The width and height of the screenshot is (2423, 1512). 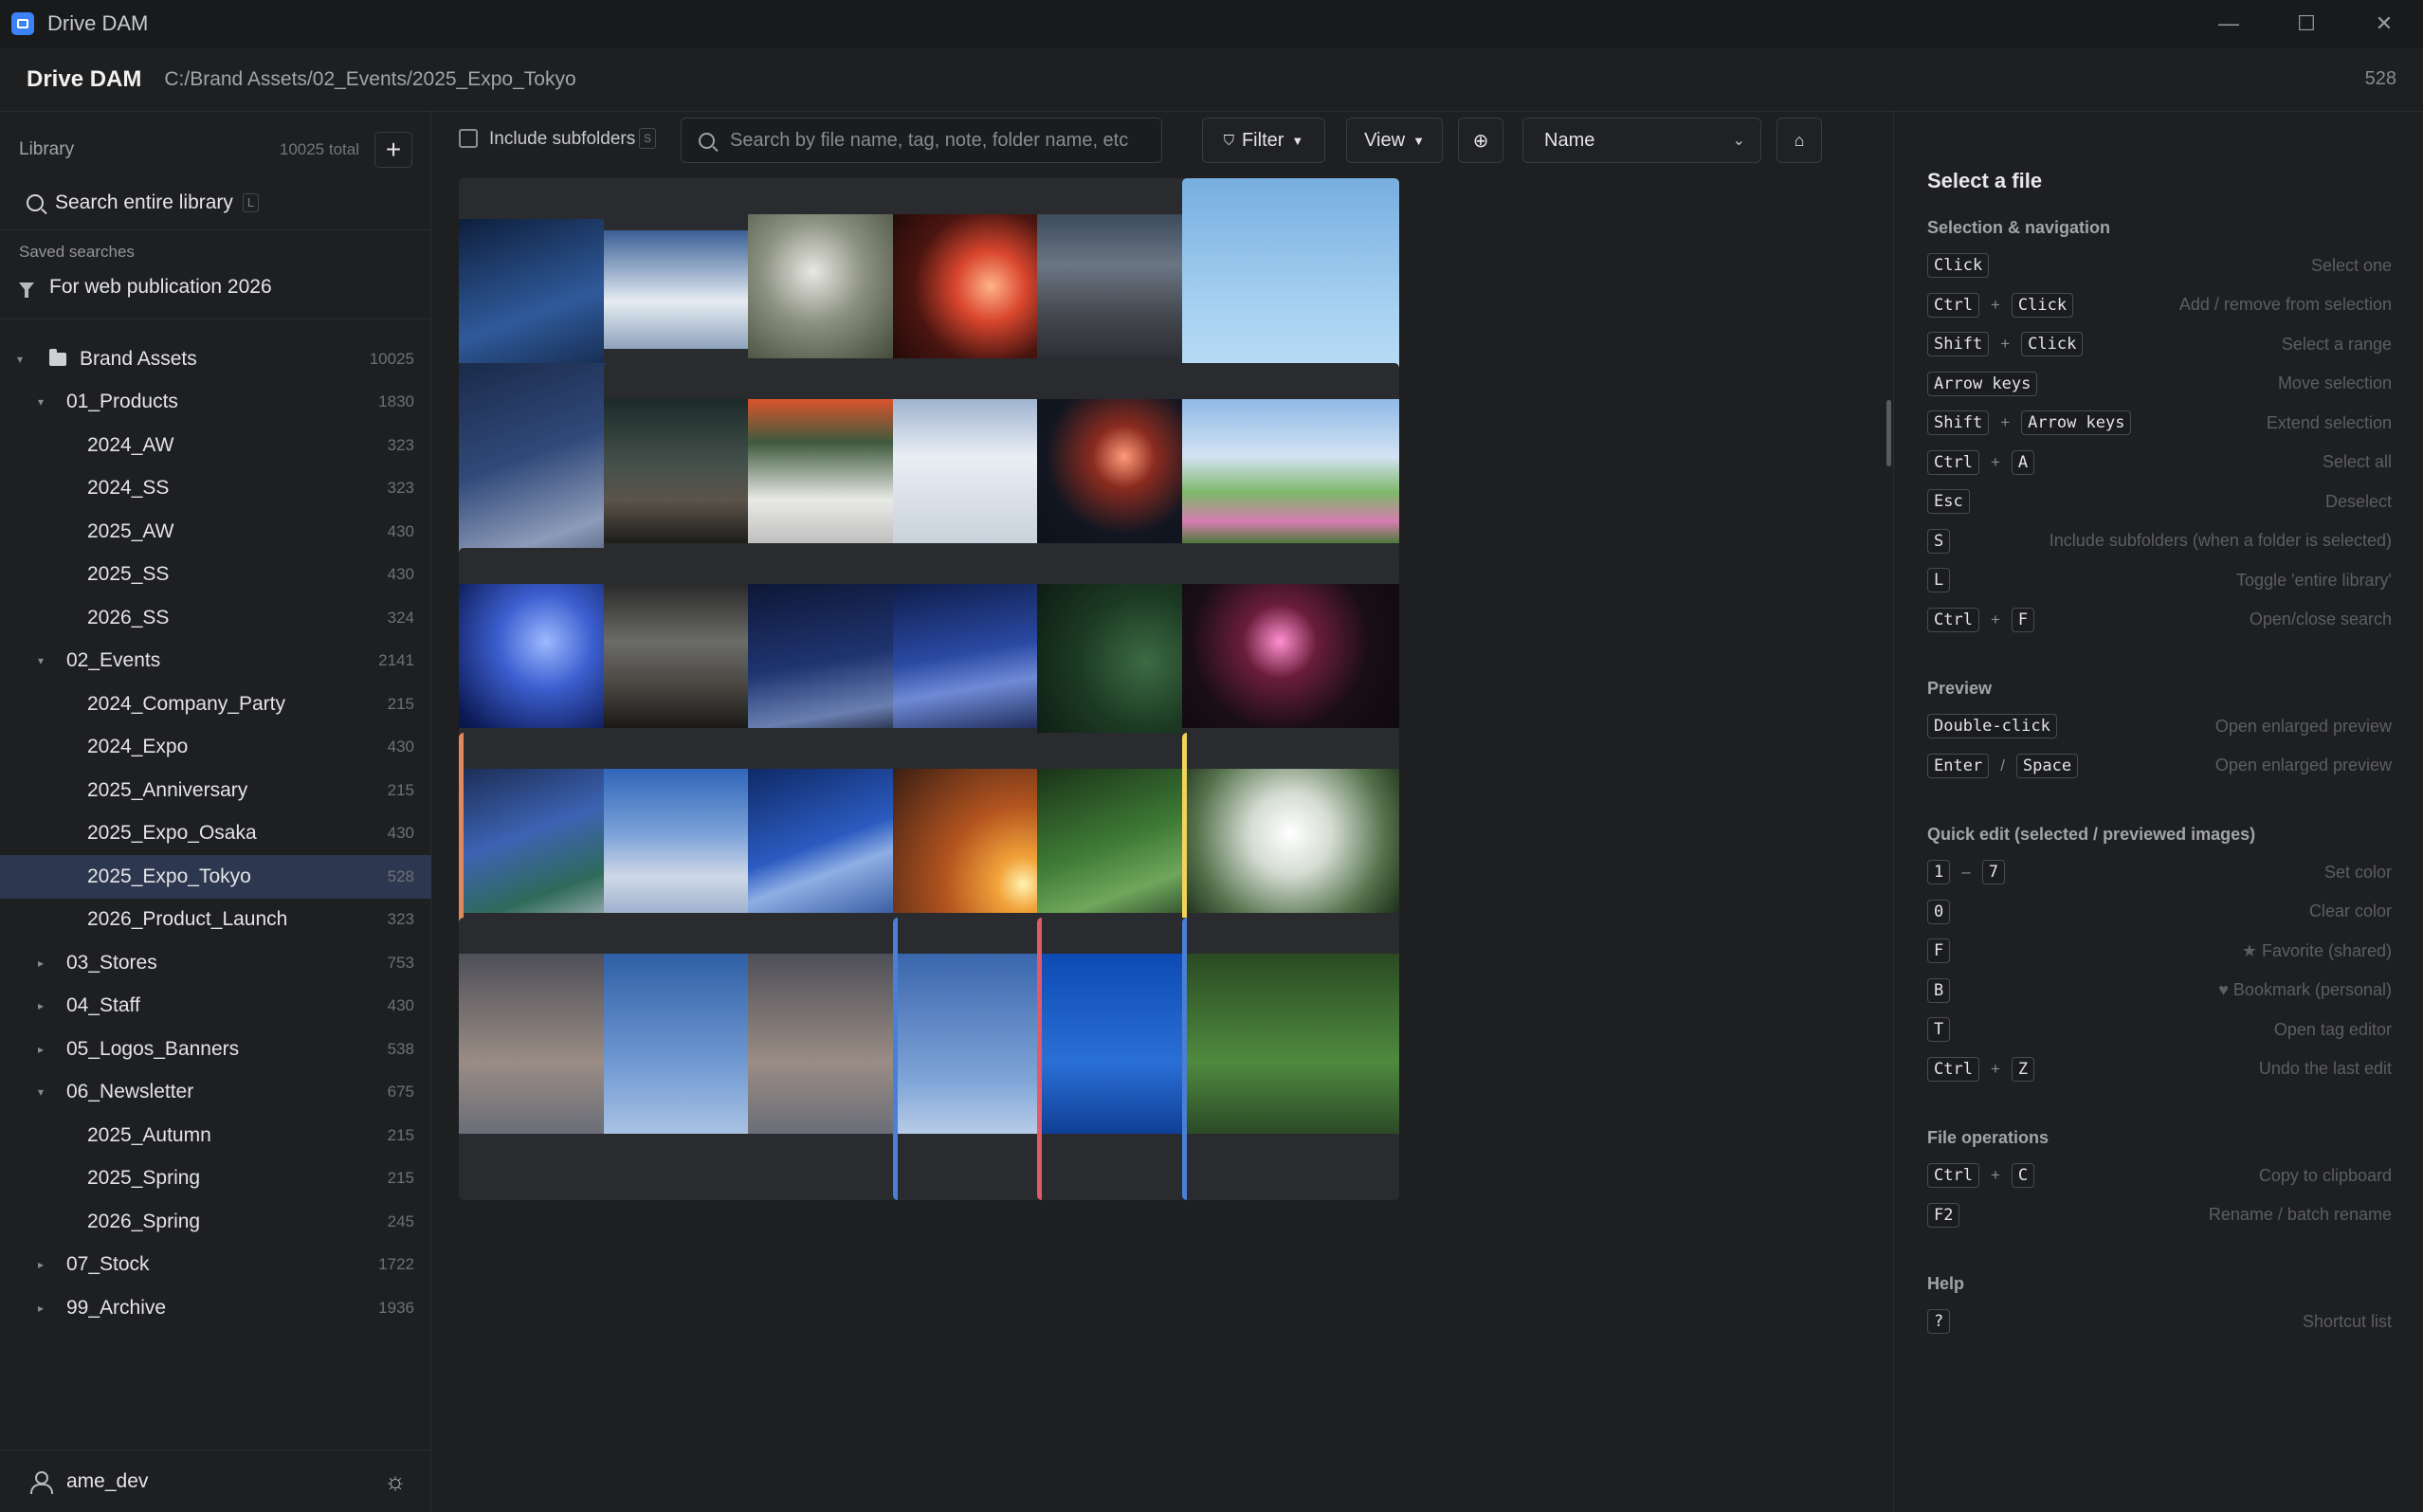 What do you see at coordinates (98, 23) in the screenshot?
I see `window-title: Drive DAM` at bounding box center [98, 23].